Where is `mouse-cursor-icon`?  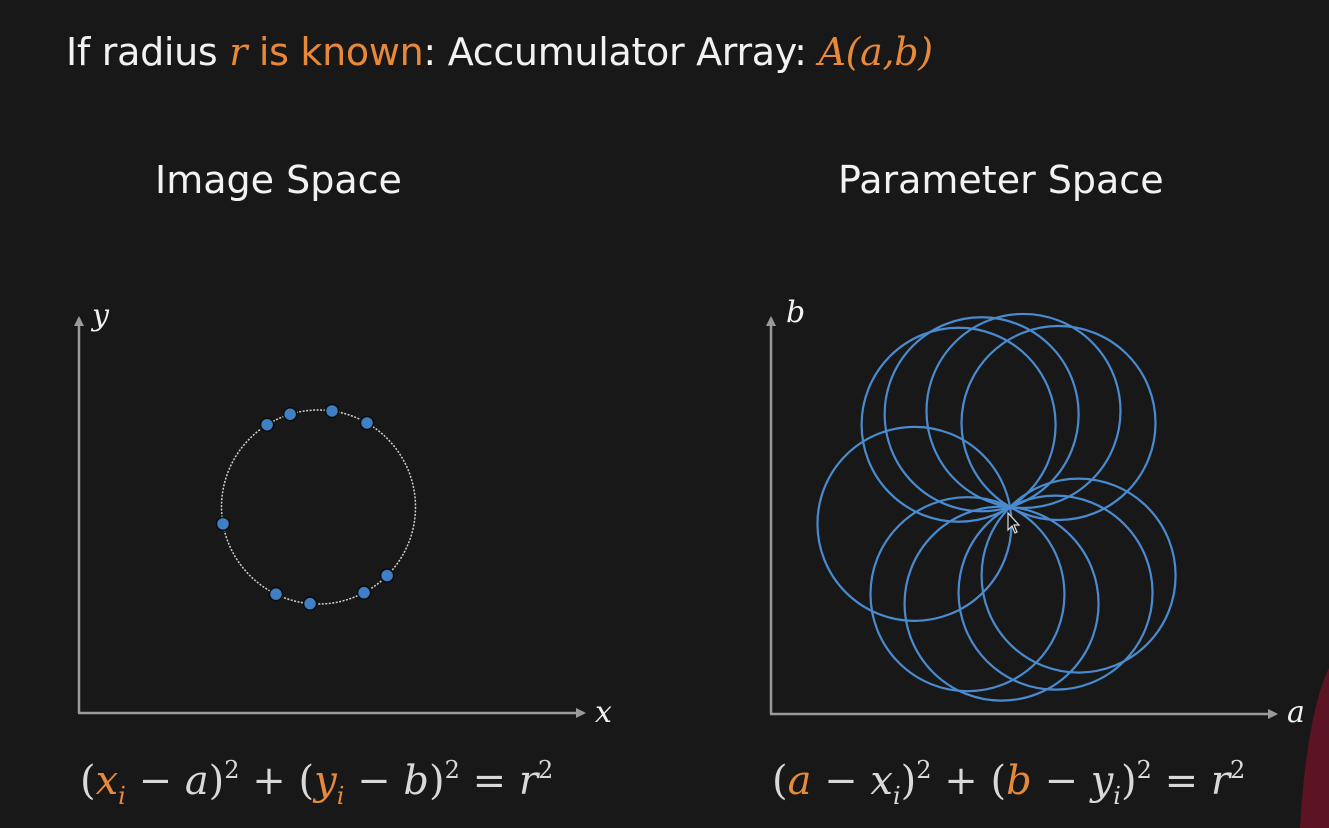 mouse-cursor-icon is located at coordinates (1014, 522).